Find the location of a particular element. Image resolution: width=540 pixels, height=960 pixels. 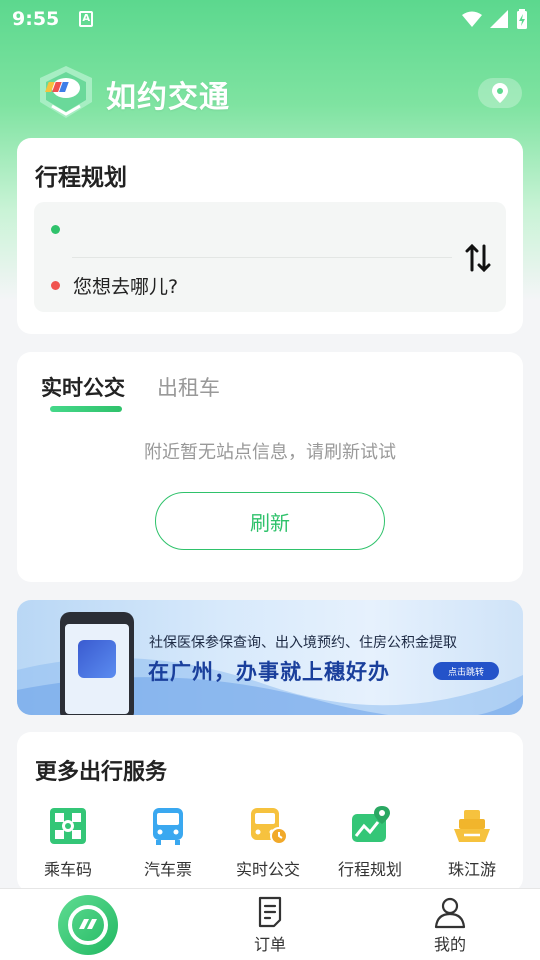

destination-dot is located at coordinates (55, 285).